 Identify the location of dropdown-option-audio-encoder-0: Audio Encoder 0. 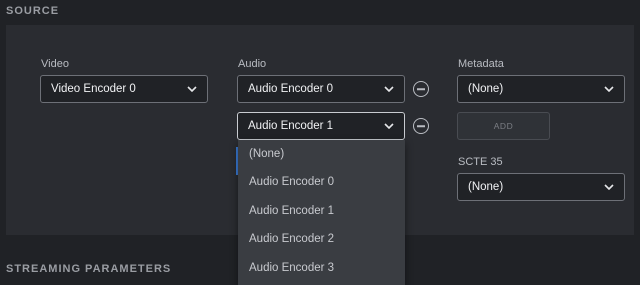
(321, 182).